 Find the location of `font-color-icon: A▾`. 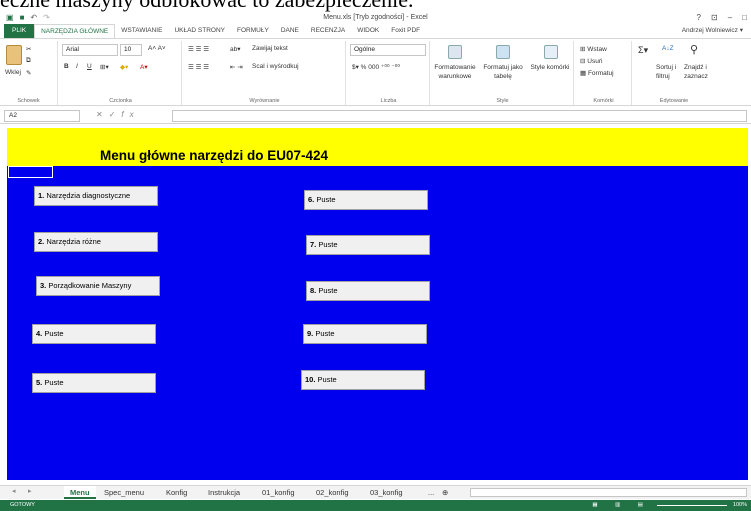

font-color-icon: A▾ is located at coordinates (144, 67).